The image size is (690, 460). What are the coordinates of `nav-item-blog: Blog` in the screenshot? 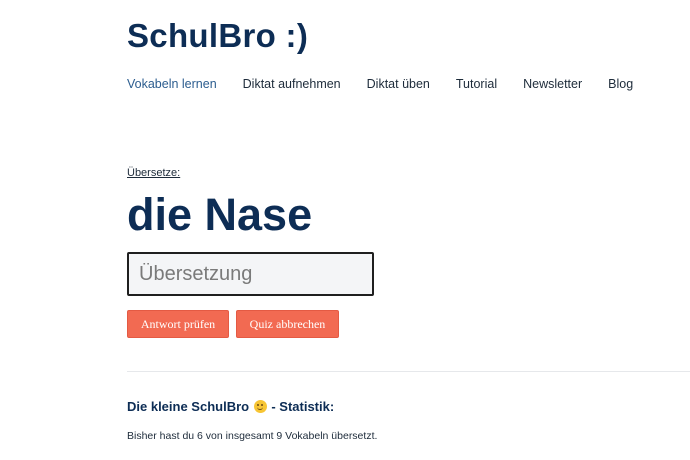 It's located at (620, 84).